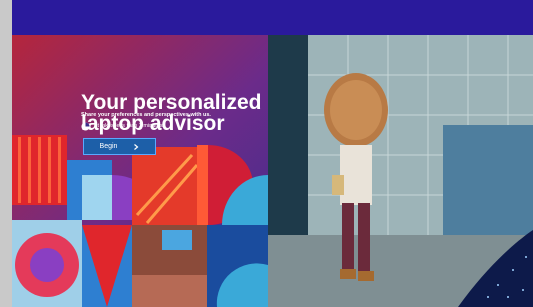 Image resolution: width=533 pixels, height=307 pixels. Describe the element at coordinates (272, 17) in the screenshot. I see `top-banner` at that location.